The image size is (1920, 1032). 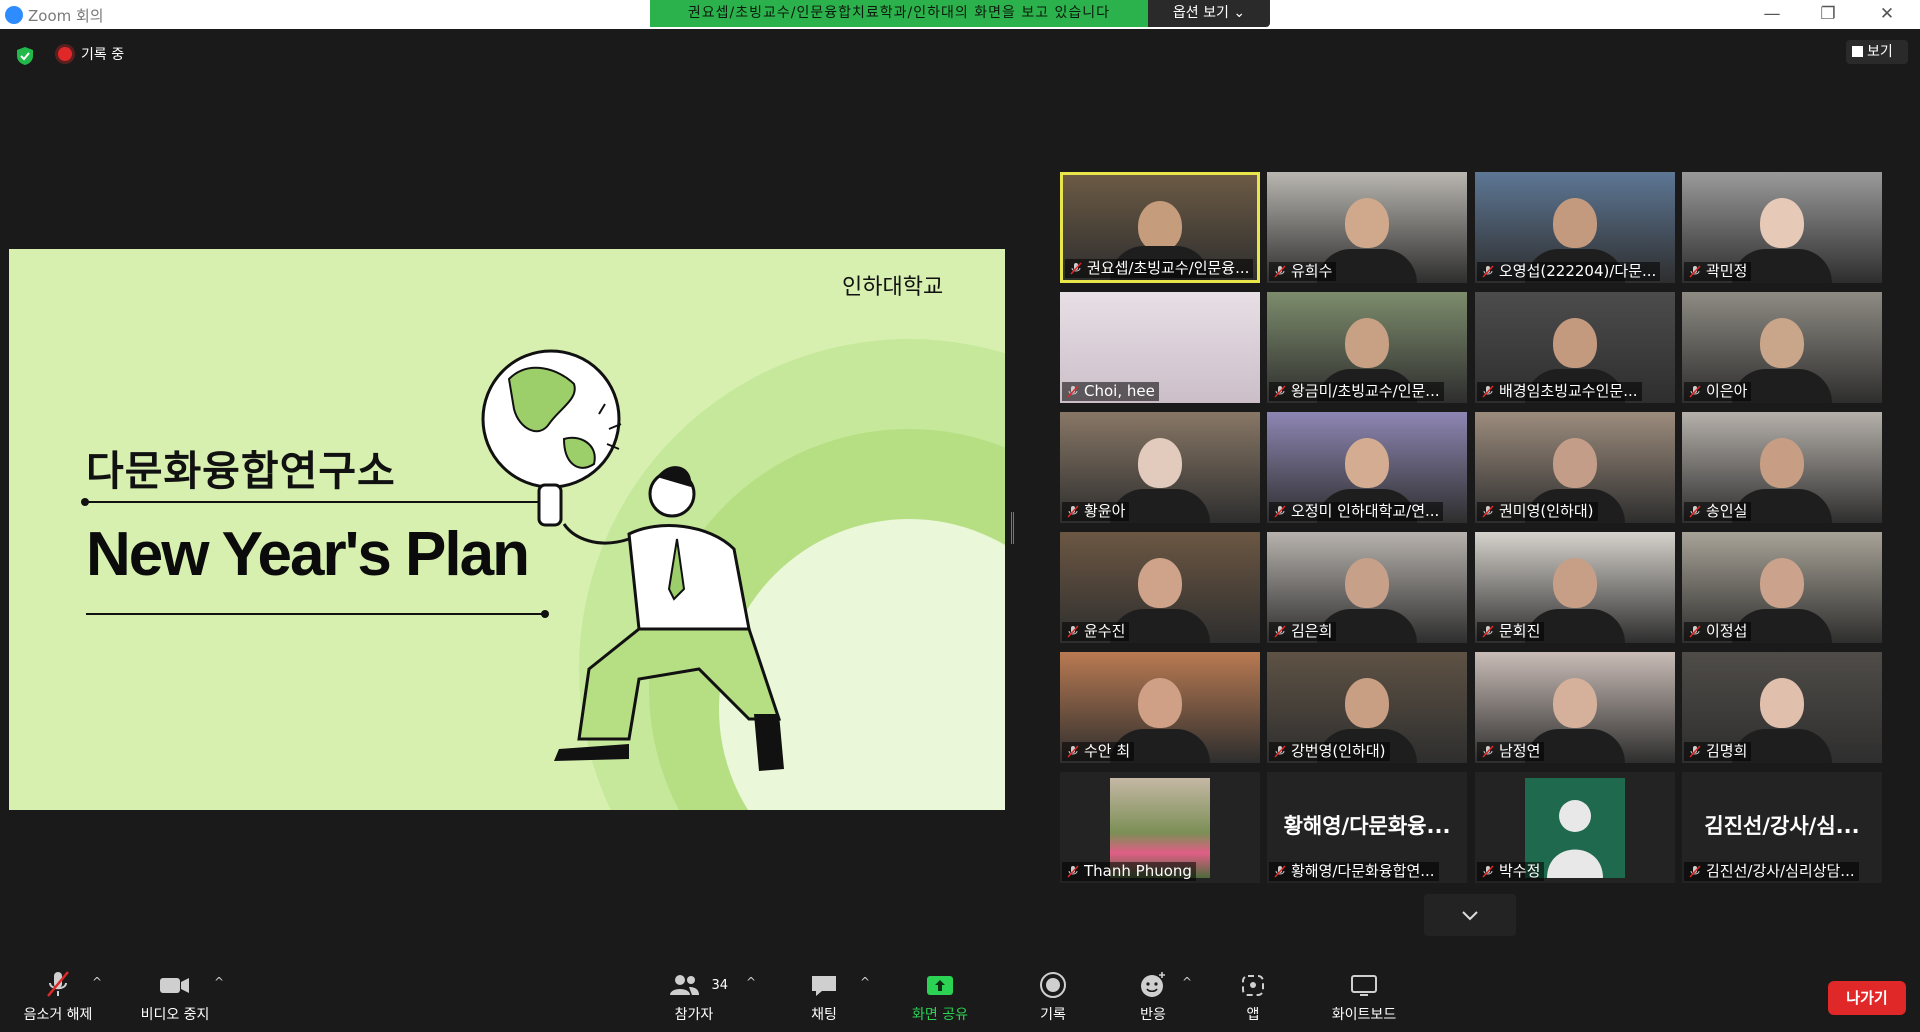 What do you see at coordinates (219, 982) in the screenshot?
I see `video-options-caret-icon: ^` at bounding box center [219, 982].